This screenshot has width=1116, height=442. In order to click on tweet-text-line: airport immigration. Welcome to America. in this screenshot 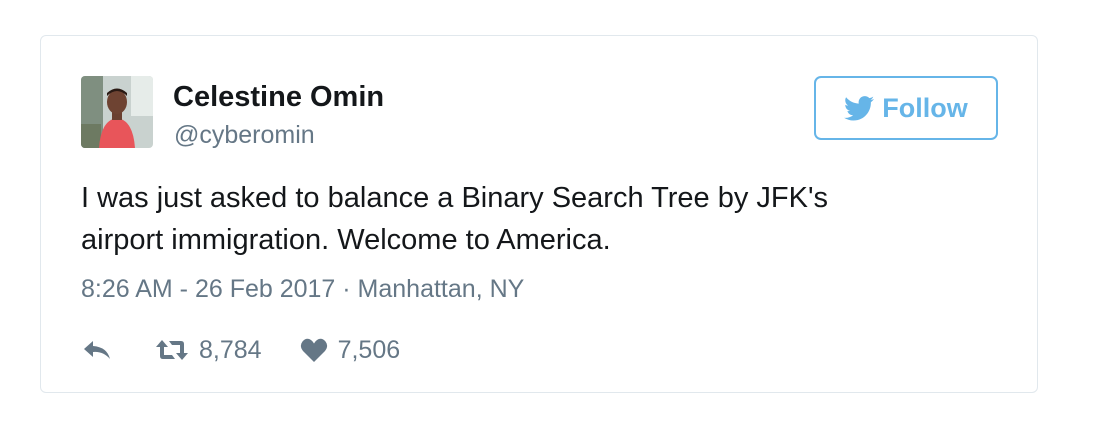, I will do `click(346, 240)`.